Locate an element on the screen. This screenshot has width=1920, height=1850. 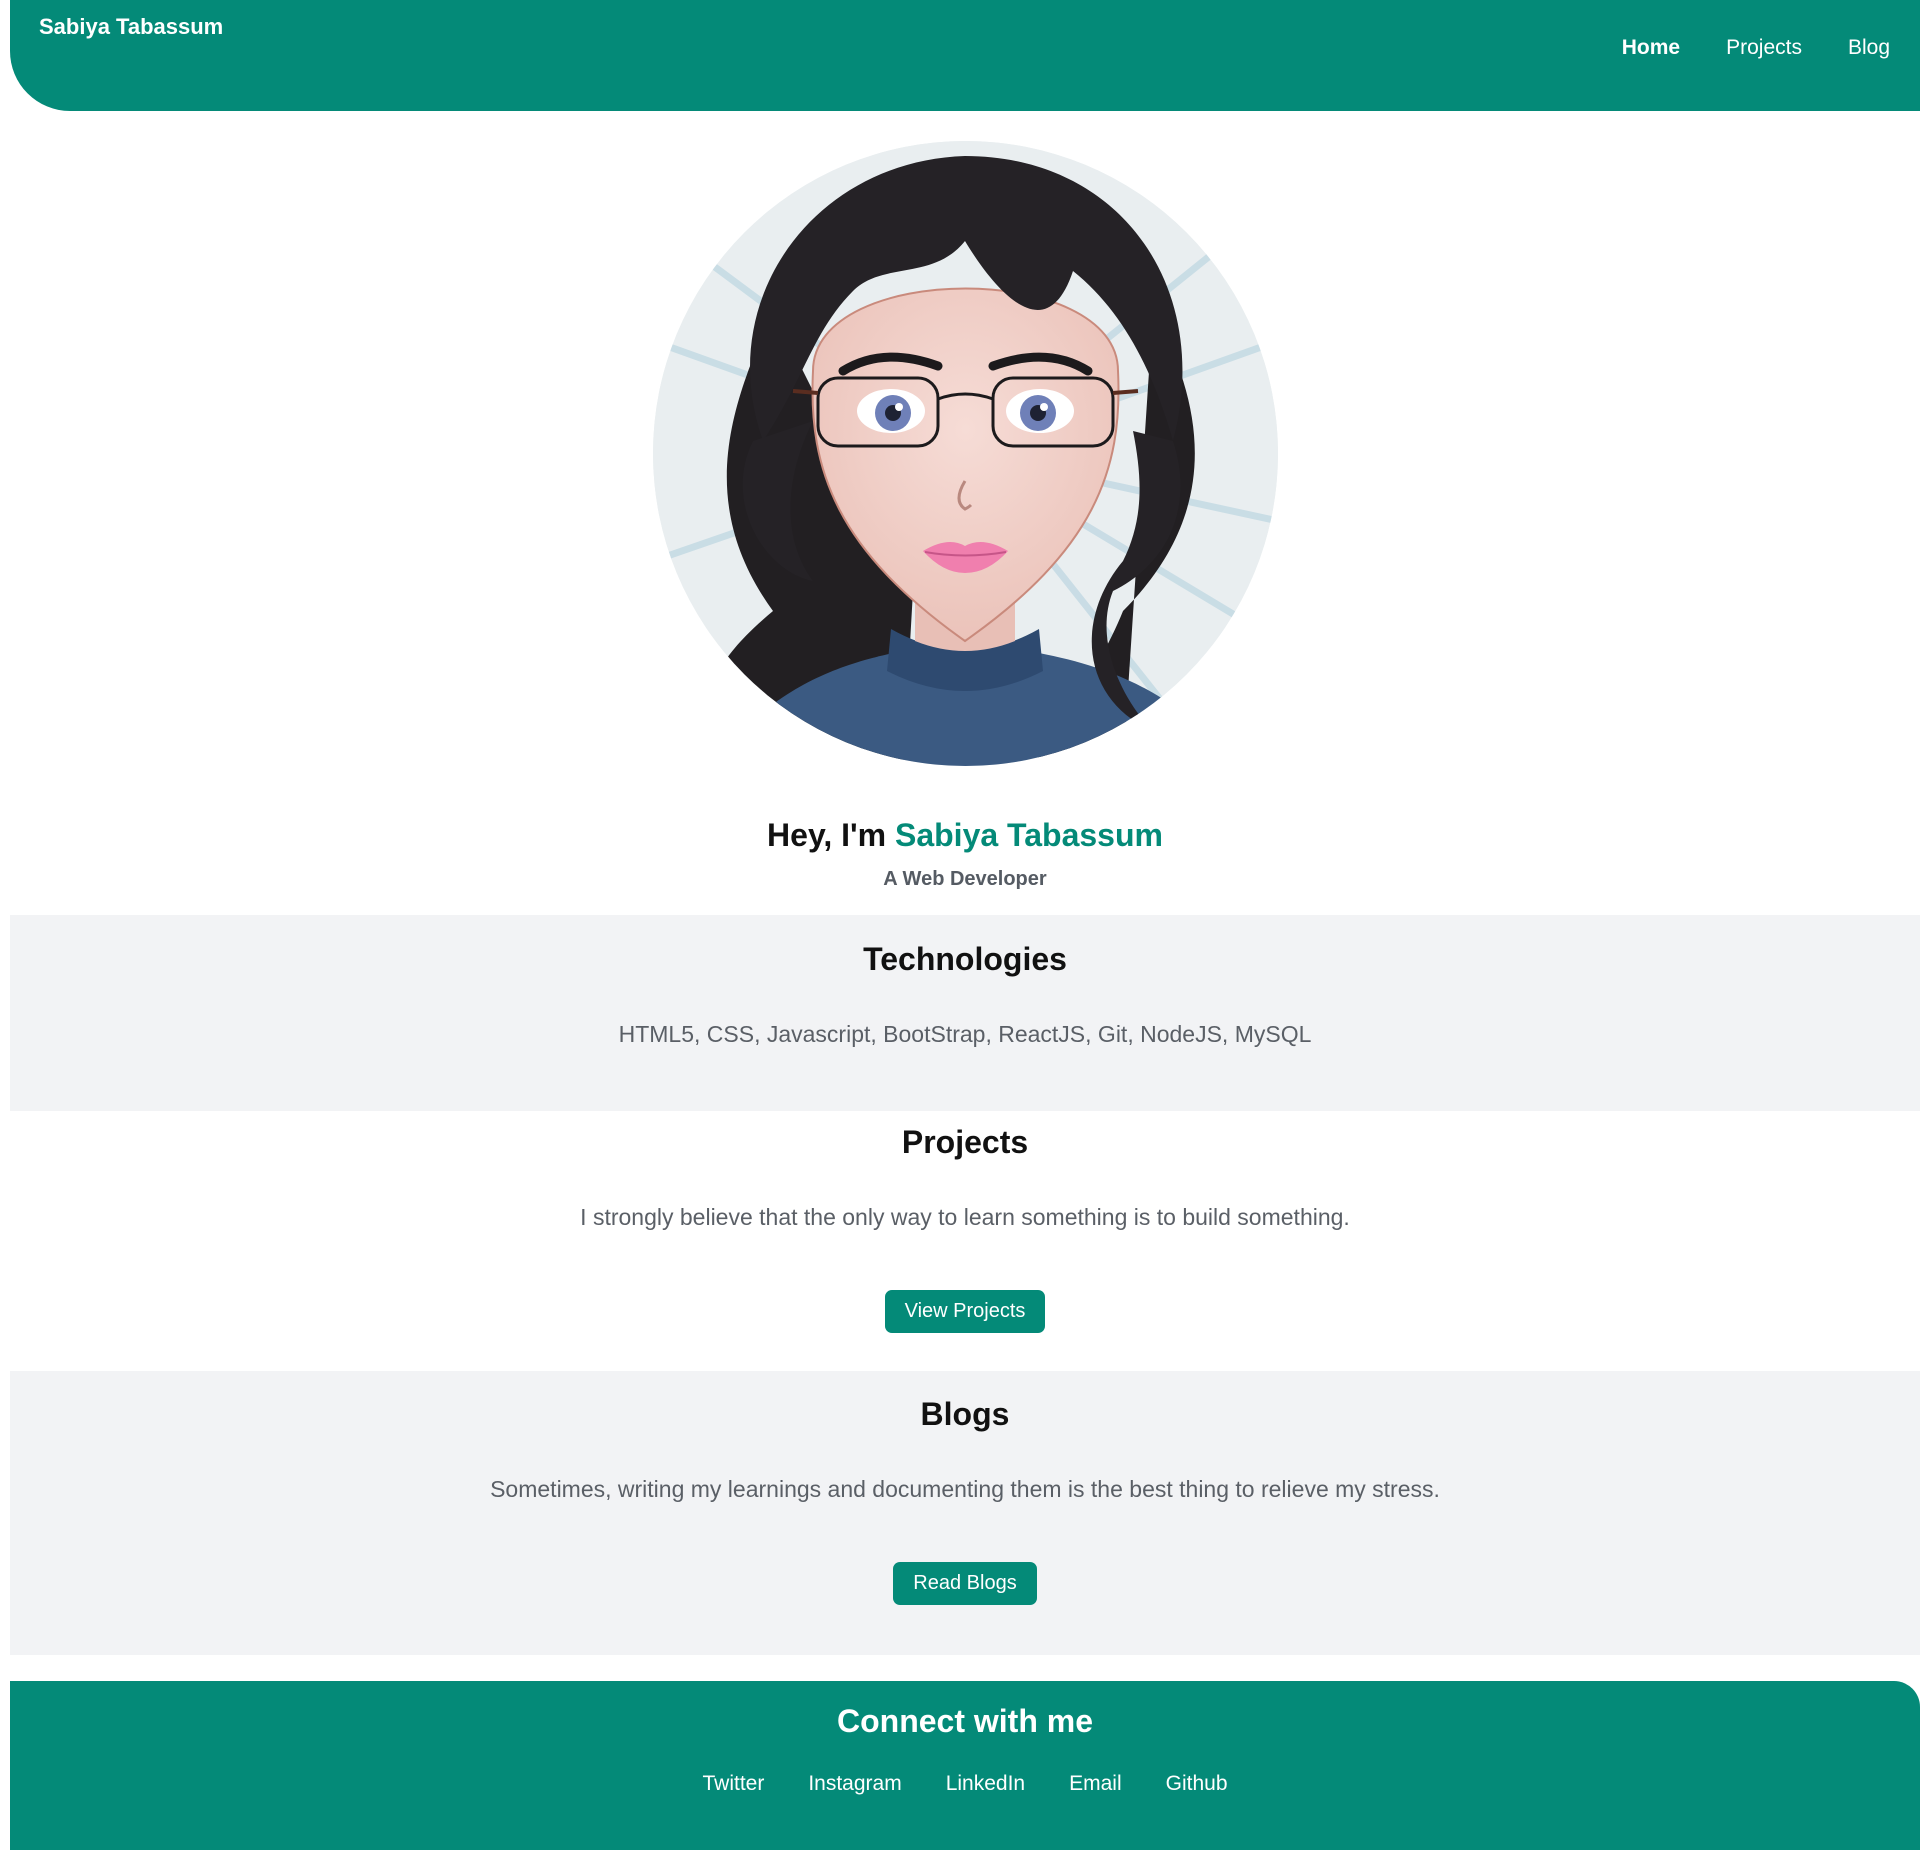
hero-subtitle: A Web Developer is located at coordinates (965, 879).